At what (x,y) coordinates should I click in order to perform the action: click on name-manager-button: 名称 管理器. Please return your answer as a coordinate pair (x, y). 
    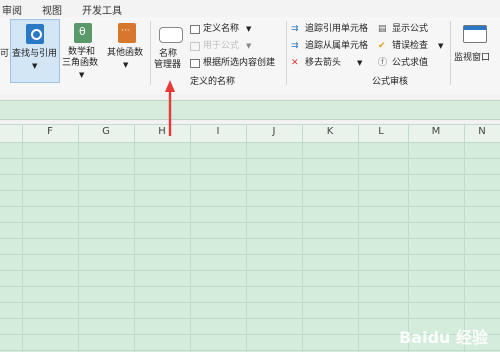
    Looking at the image, I should click on (170, 48).